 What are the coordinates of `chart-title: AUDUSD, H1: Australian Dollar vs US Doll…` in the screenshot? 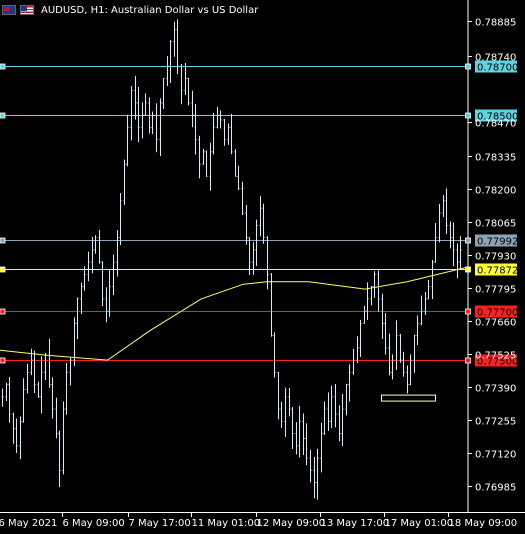 It's located at (150, 10).